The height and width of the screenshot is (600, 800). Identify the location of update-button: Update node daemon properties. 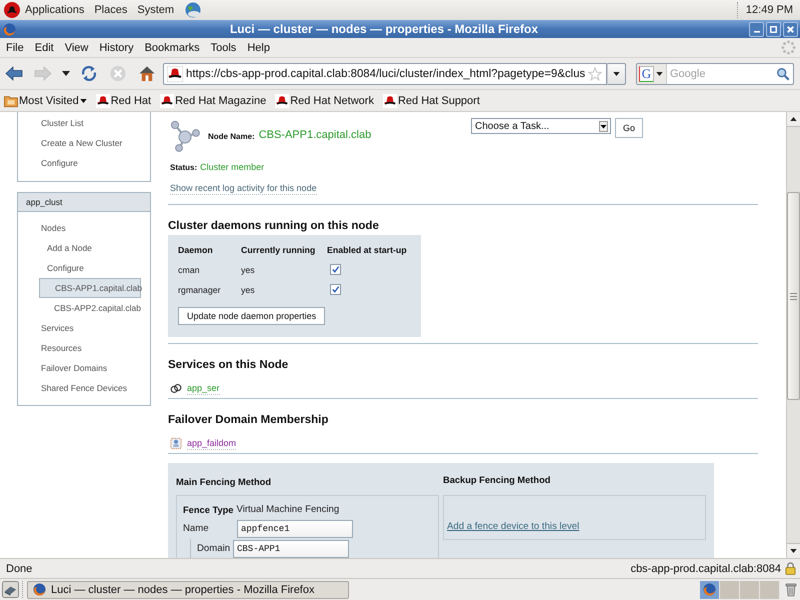
(252, 316).